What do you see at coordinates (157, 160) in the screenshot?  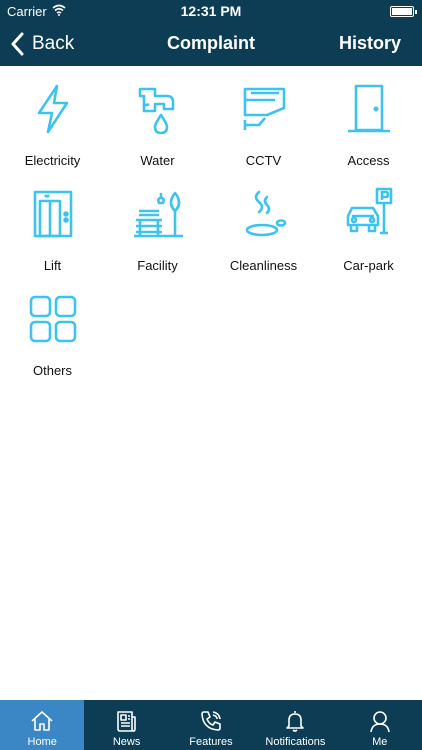 I see `category-label: Water` at bounding box center [157, 160].